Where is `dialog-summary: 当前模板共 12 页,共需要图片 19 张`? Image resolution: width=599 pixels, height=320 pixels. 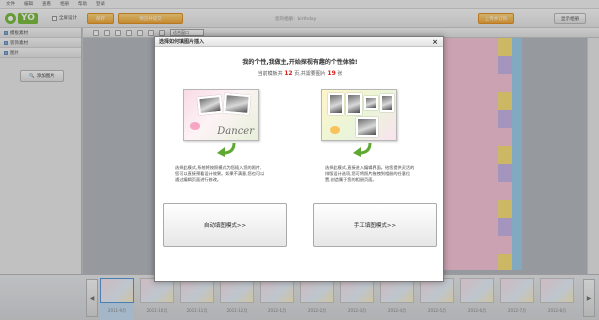 dialog-summary: 当前模板共 12 页,共需要图片 19 张 is located at coordinates (300, 73).